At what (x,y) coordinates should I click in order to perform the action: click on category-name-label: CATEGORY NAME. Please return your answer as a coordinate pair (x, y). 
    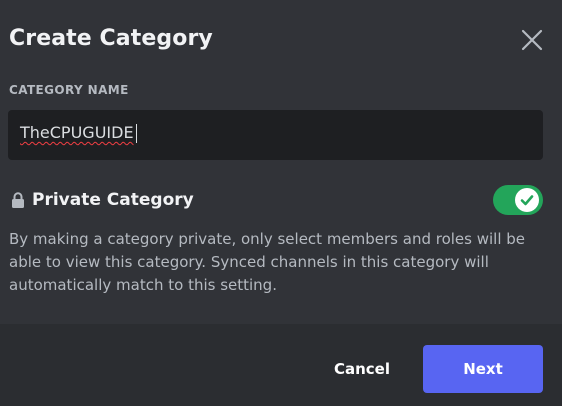
    Looking at the image, I should click on (69, 90).